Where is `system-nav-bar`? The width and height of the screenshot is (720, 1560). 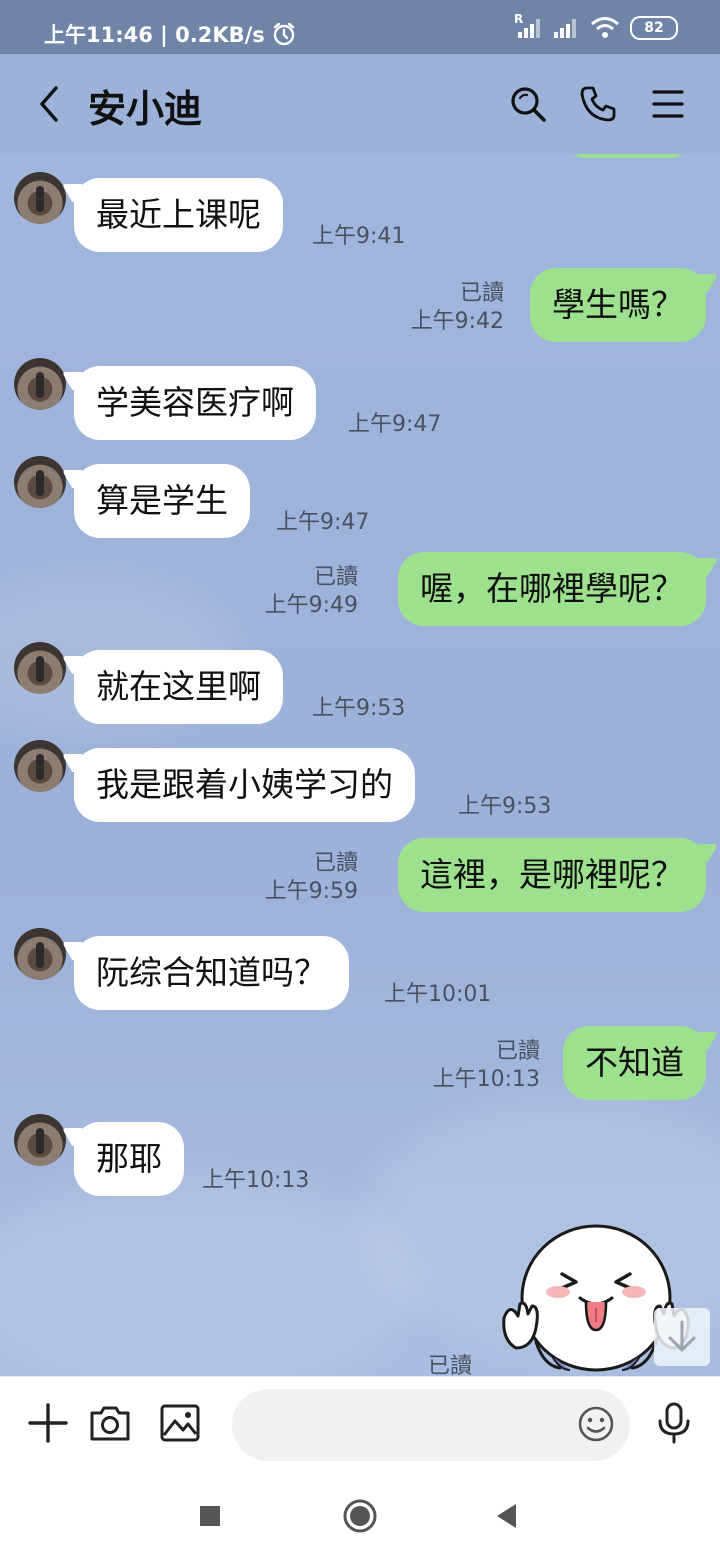 system-nav-bar is located at coordinates (360, 1517).